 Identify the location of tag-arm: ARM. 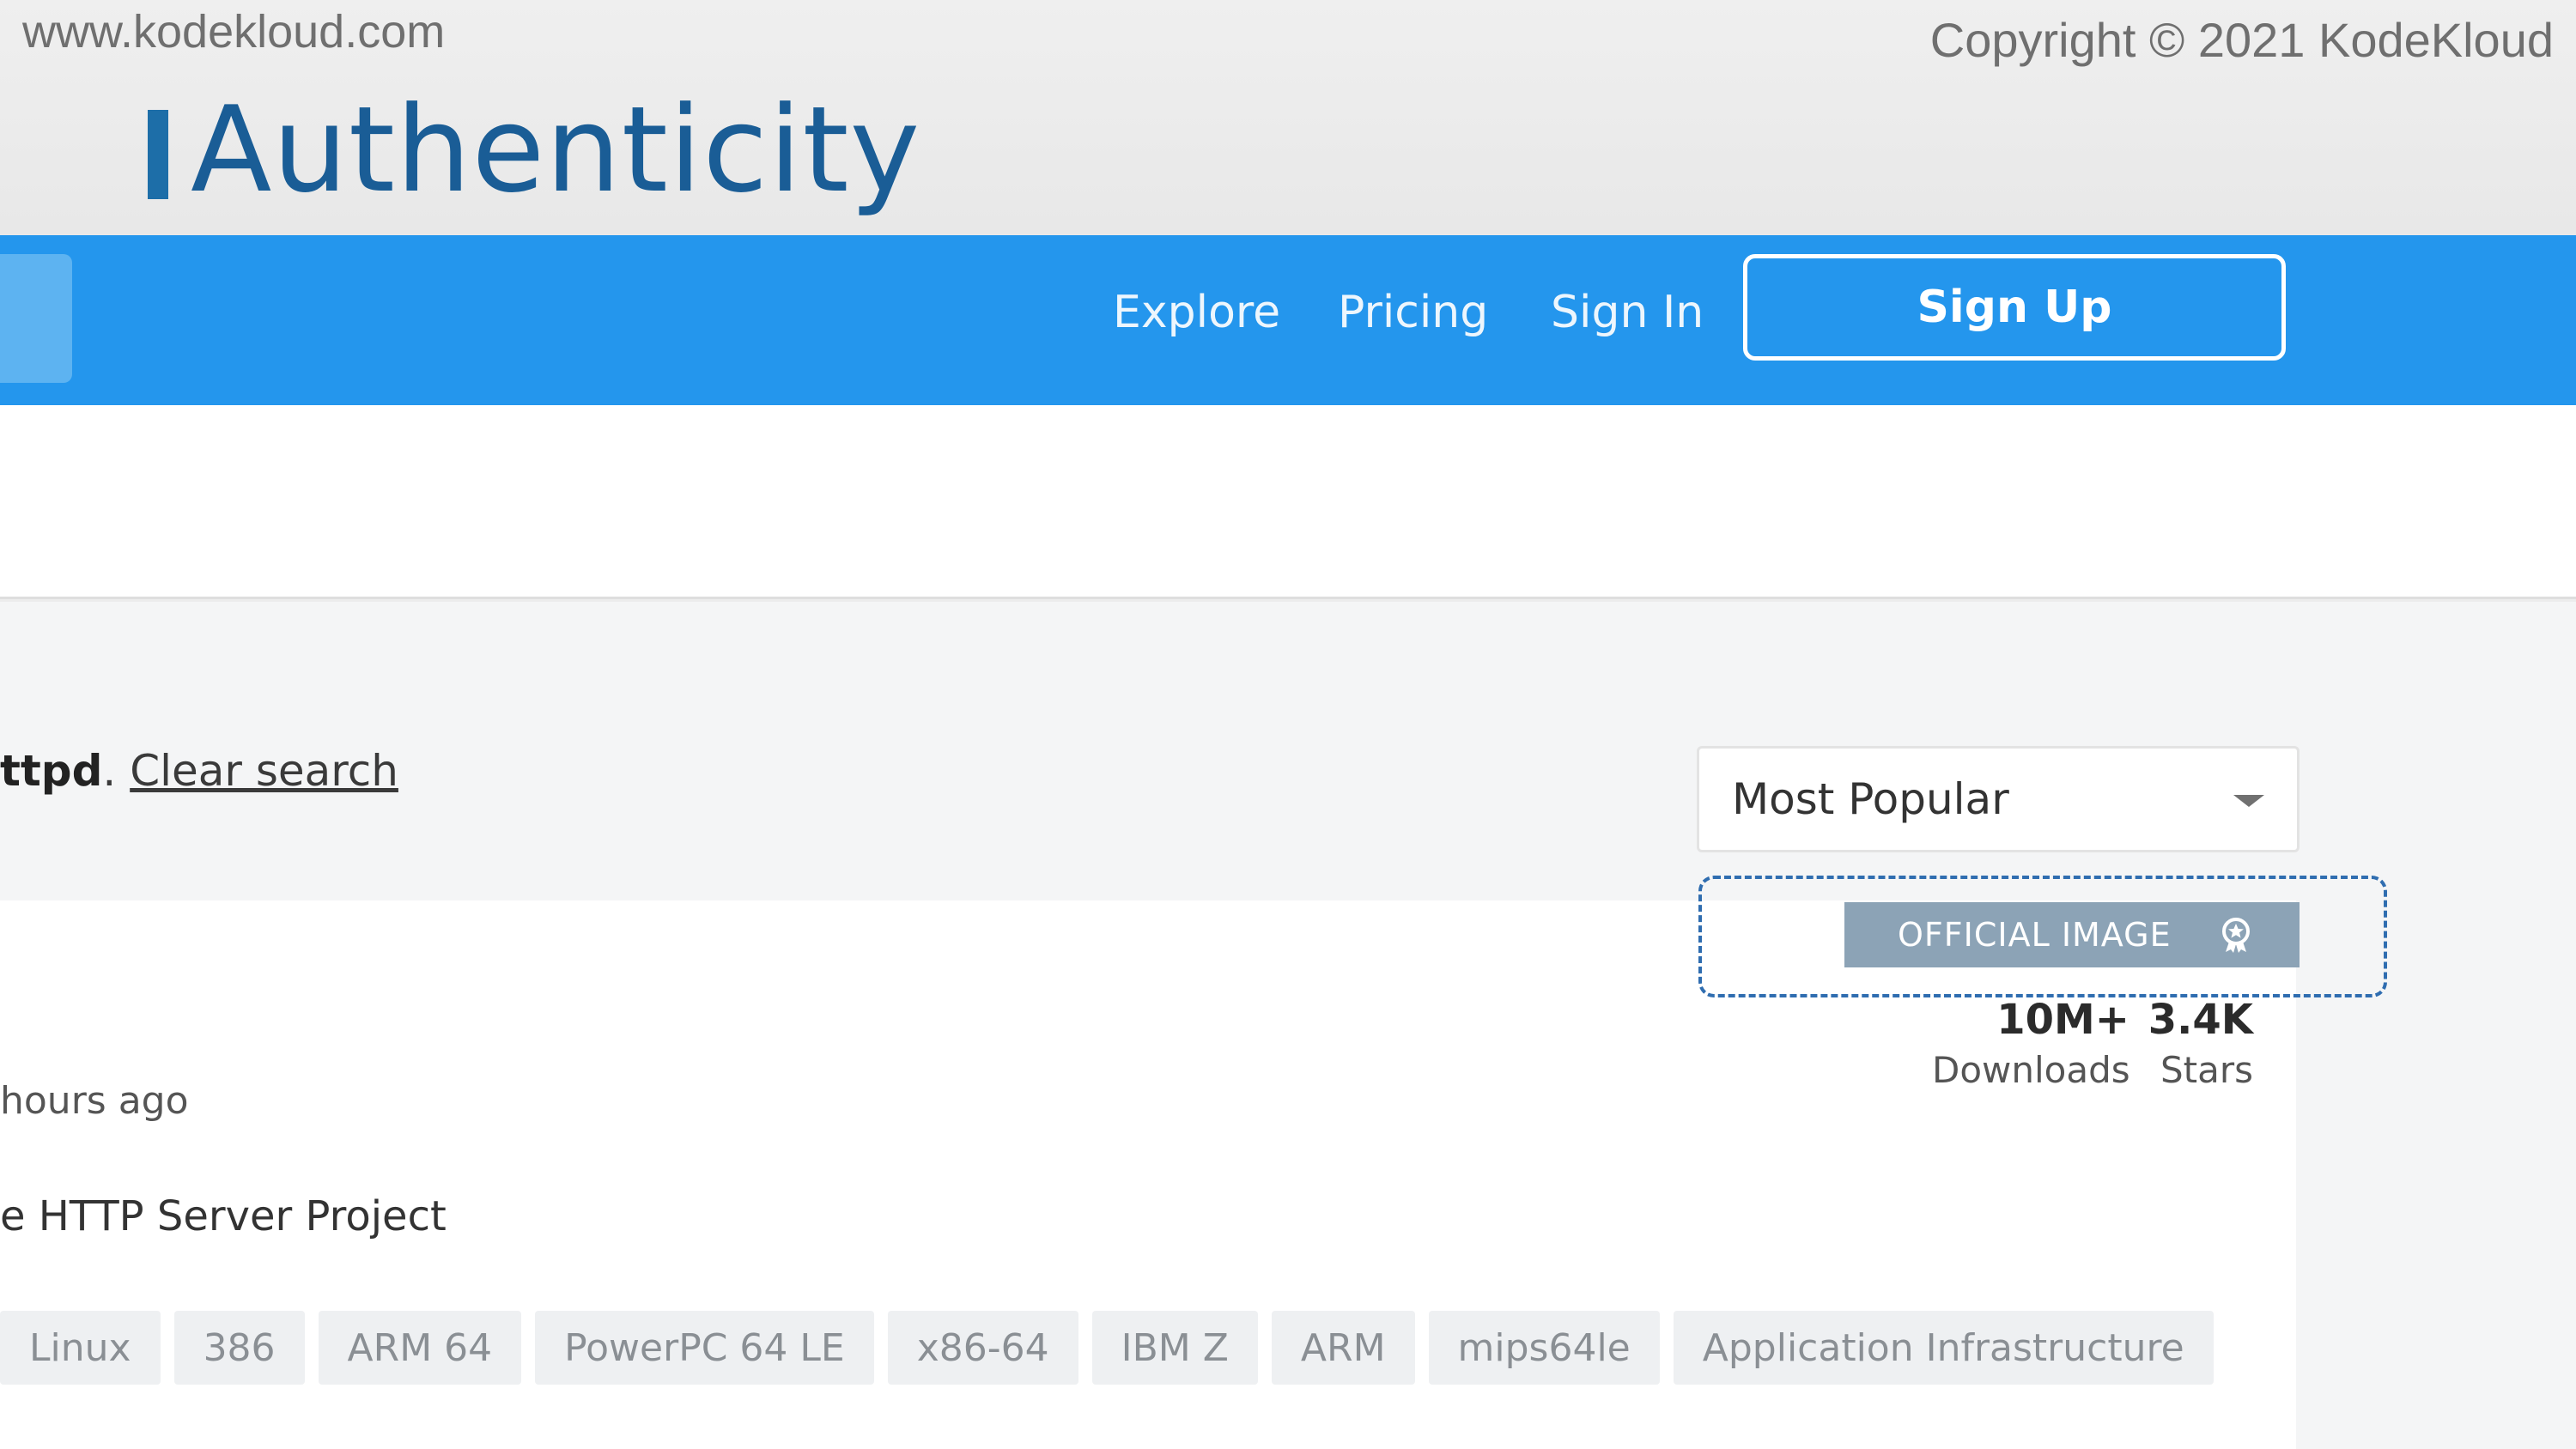
(1343, 1348).